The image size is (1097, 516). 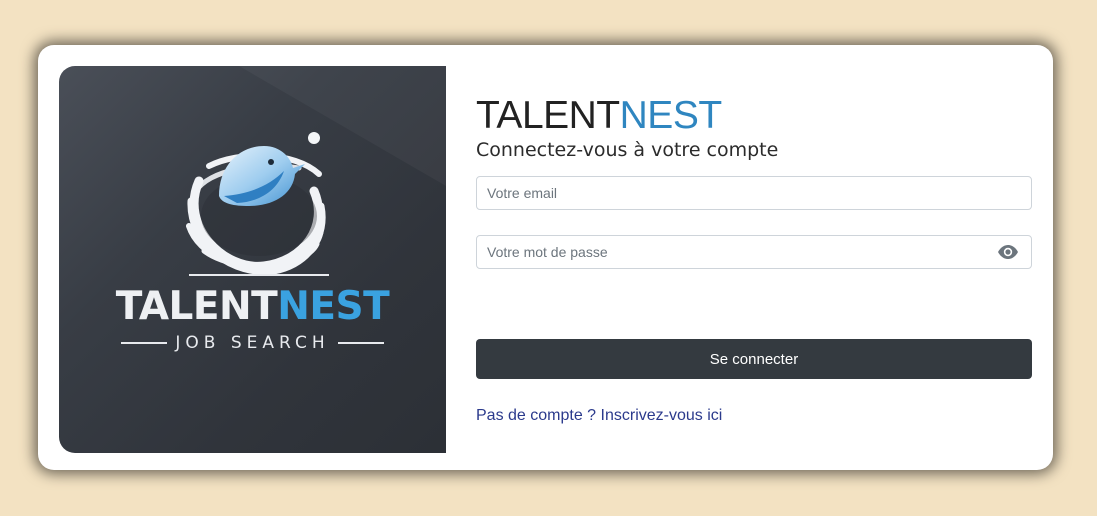 What do you see at coordinates (737, 193) in the screenshot?
I see `email-field` at bounding box center [737, 193].